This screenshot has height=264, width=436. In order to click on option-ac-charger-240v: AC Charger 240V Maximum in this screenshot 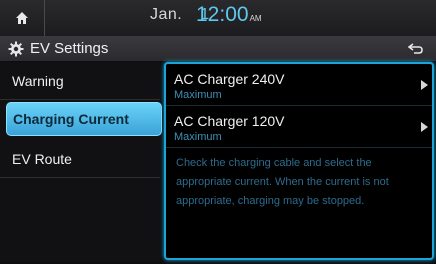, I will do `click(299, 86)`.